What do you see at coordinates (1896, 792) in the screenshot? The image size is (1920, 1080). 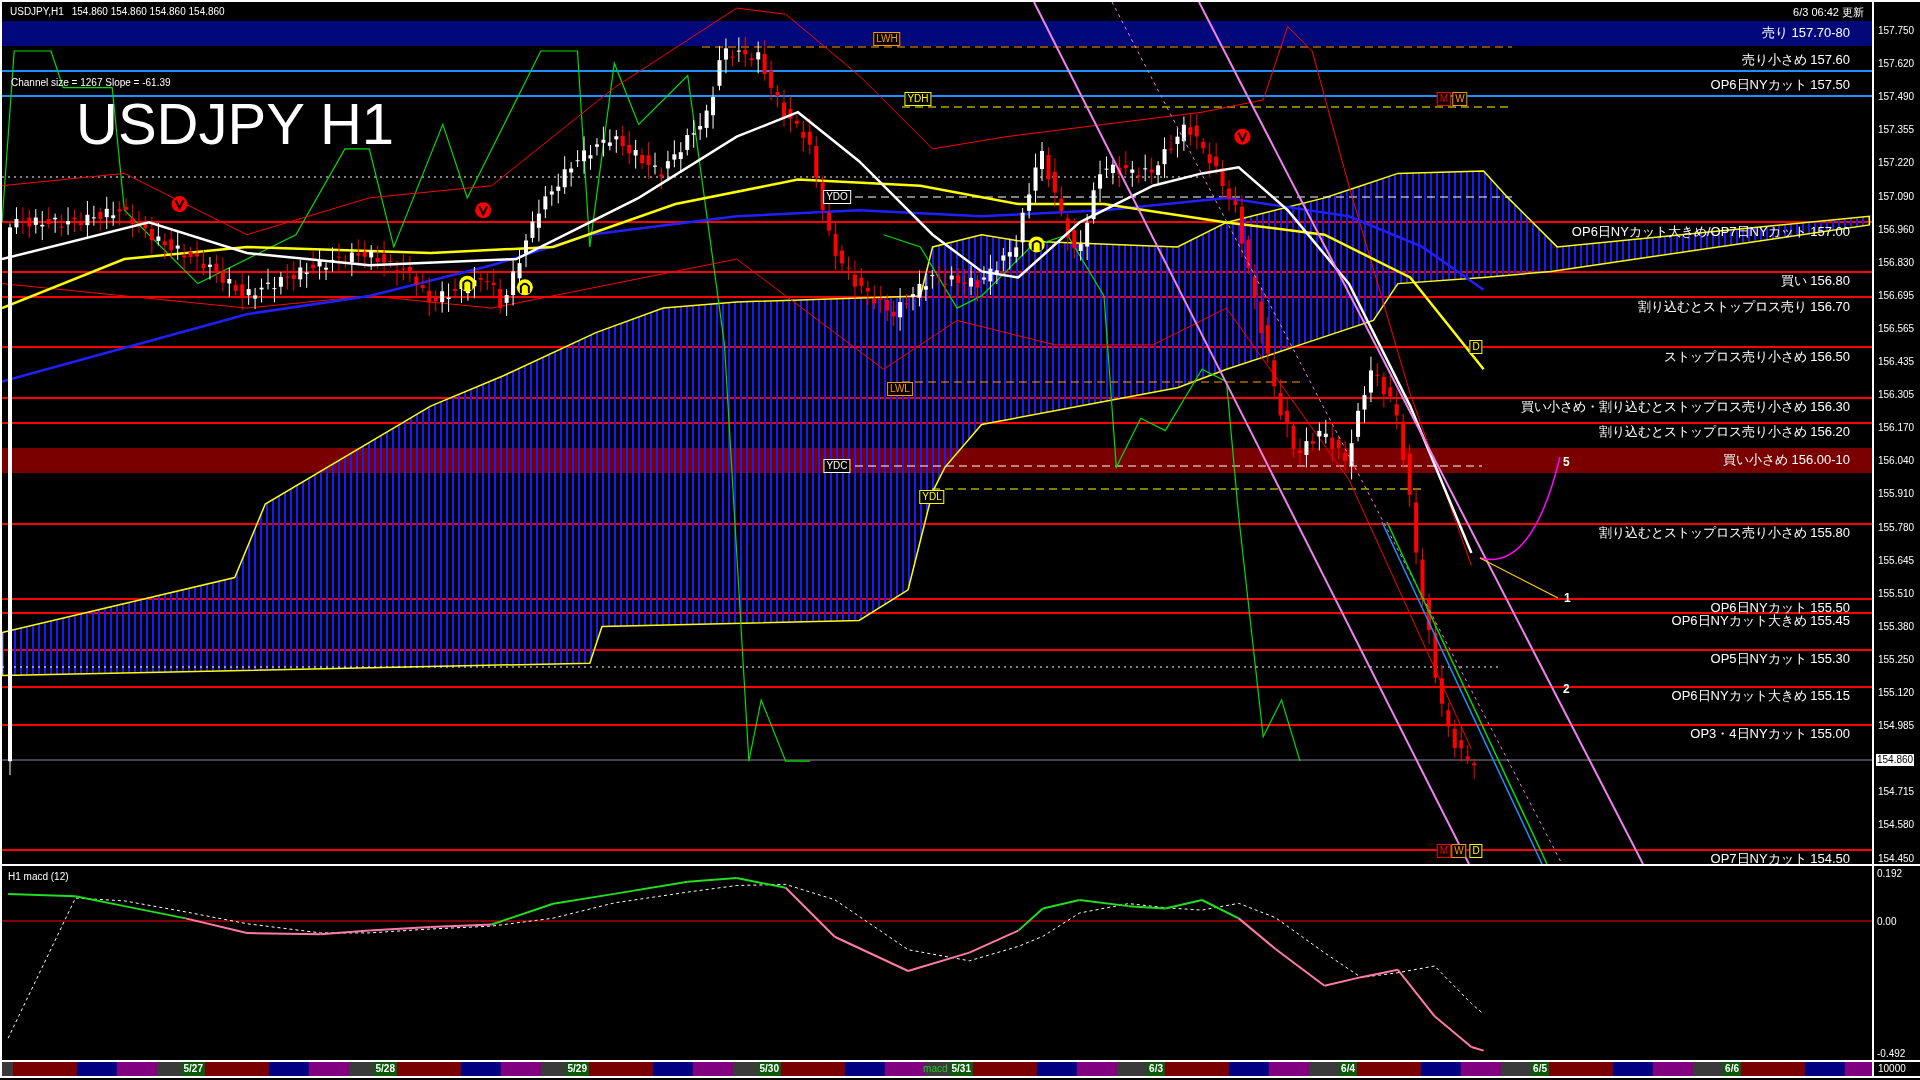 I see `price-axis-tick: 154.715` at bounding box center [1896, 792].